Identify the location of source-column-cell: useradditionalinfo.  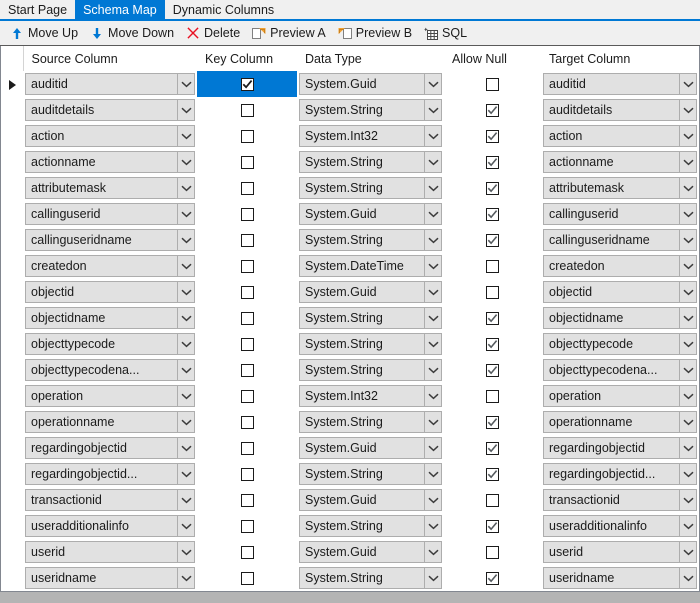
(110, 526).